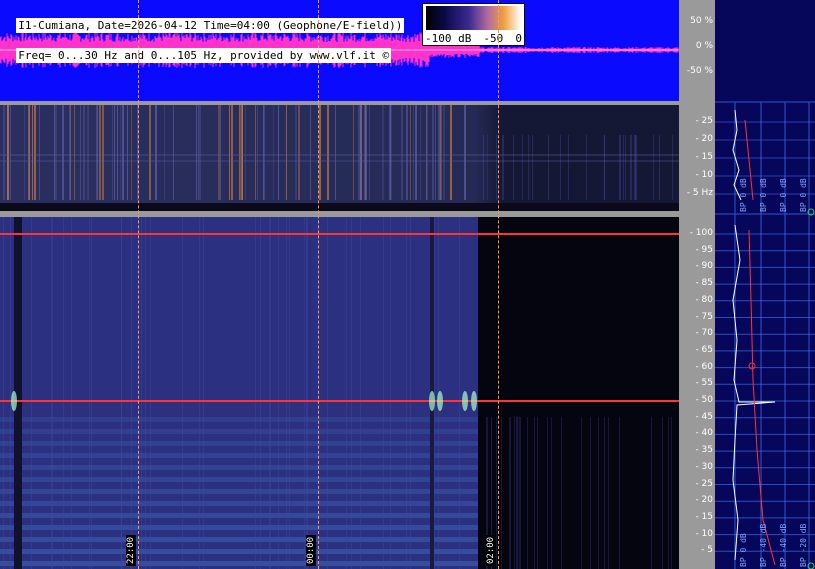 This screenshot has height=569, width=815. What do you see at coordinates (704, 500) in the screenshot?
I see `bottom-scale-tick: - 20` at bounding box center [704, 500].